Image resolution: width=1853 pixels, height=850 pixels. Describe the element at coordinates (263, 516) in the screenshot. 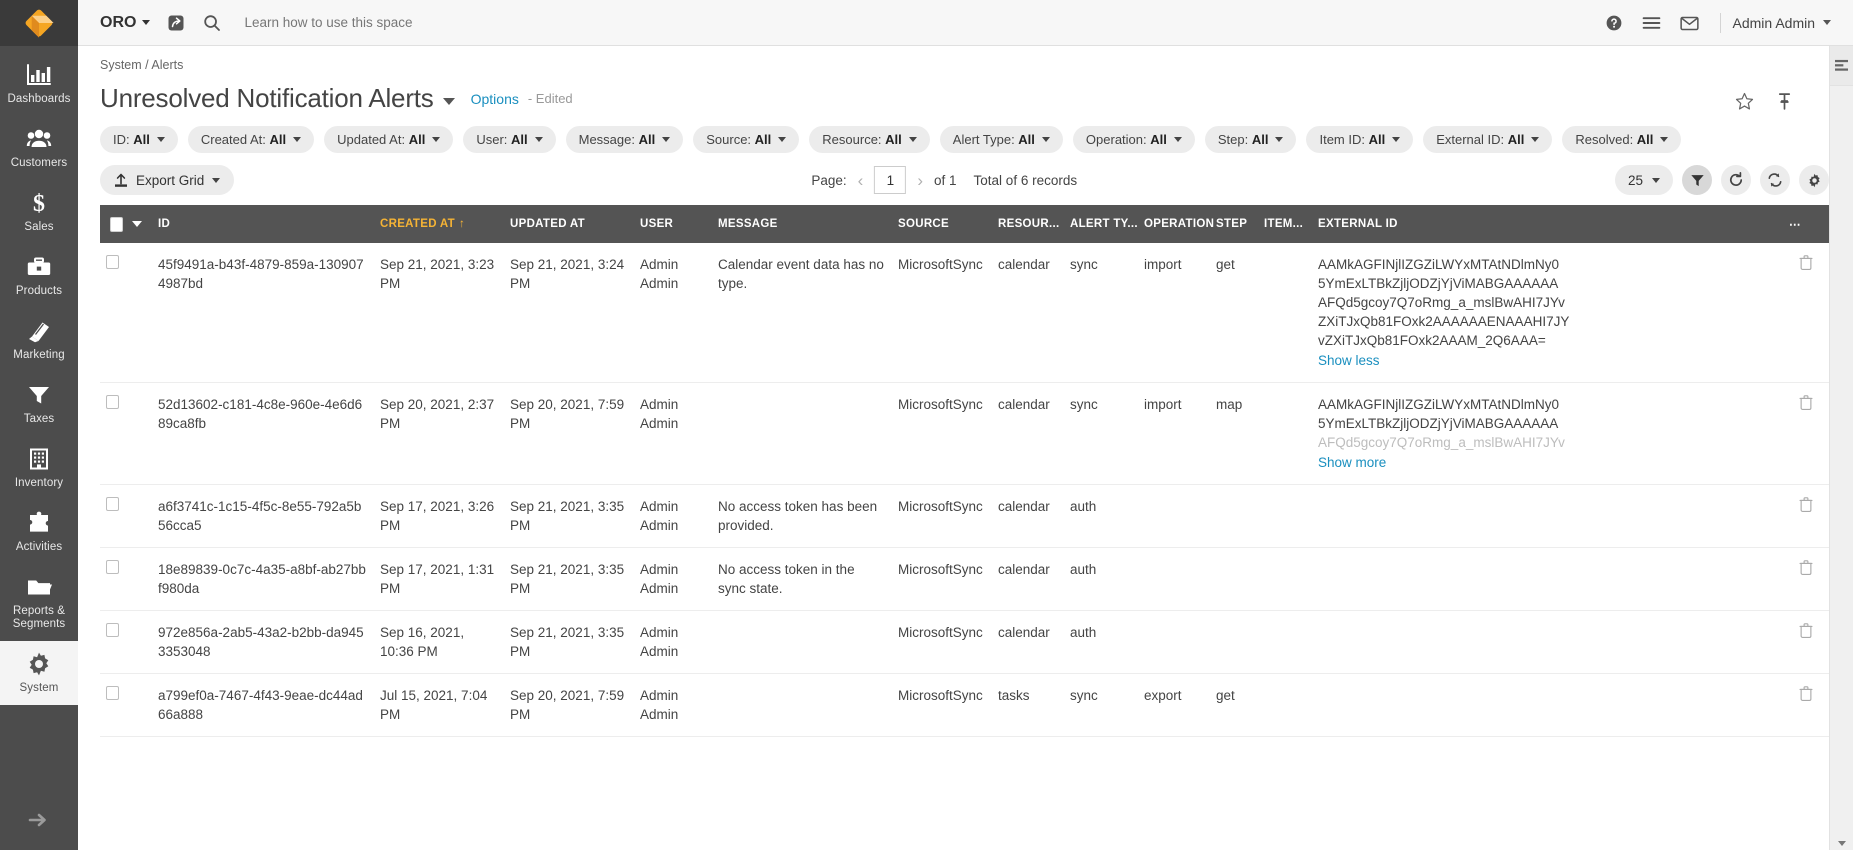

I see `cell-id: a6f3741c-1c15-4f5c-8e55-792a5b56cca5` at that location.